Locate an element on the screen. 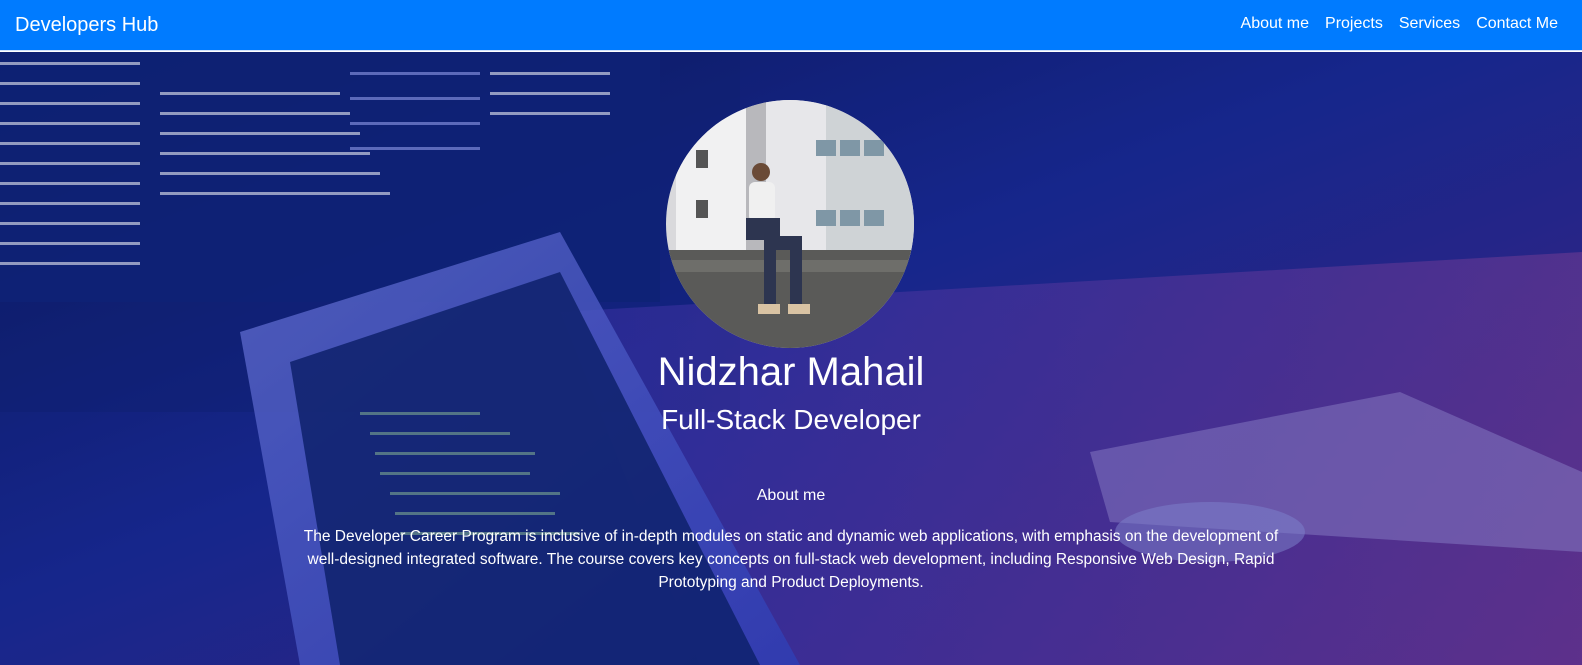  profile-photo is located at coordinates (790, 224).